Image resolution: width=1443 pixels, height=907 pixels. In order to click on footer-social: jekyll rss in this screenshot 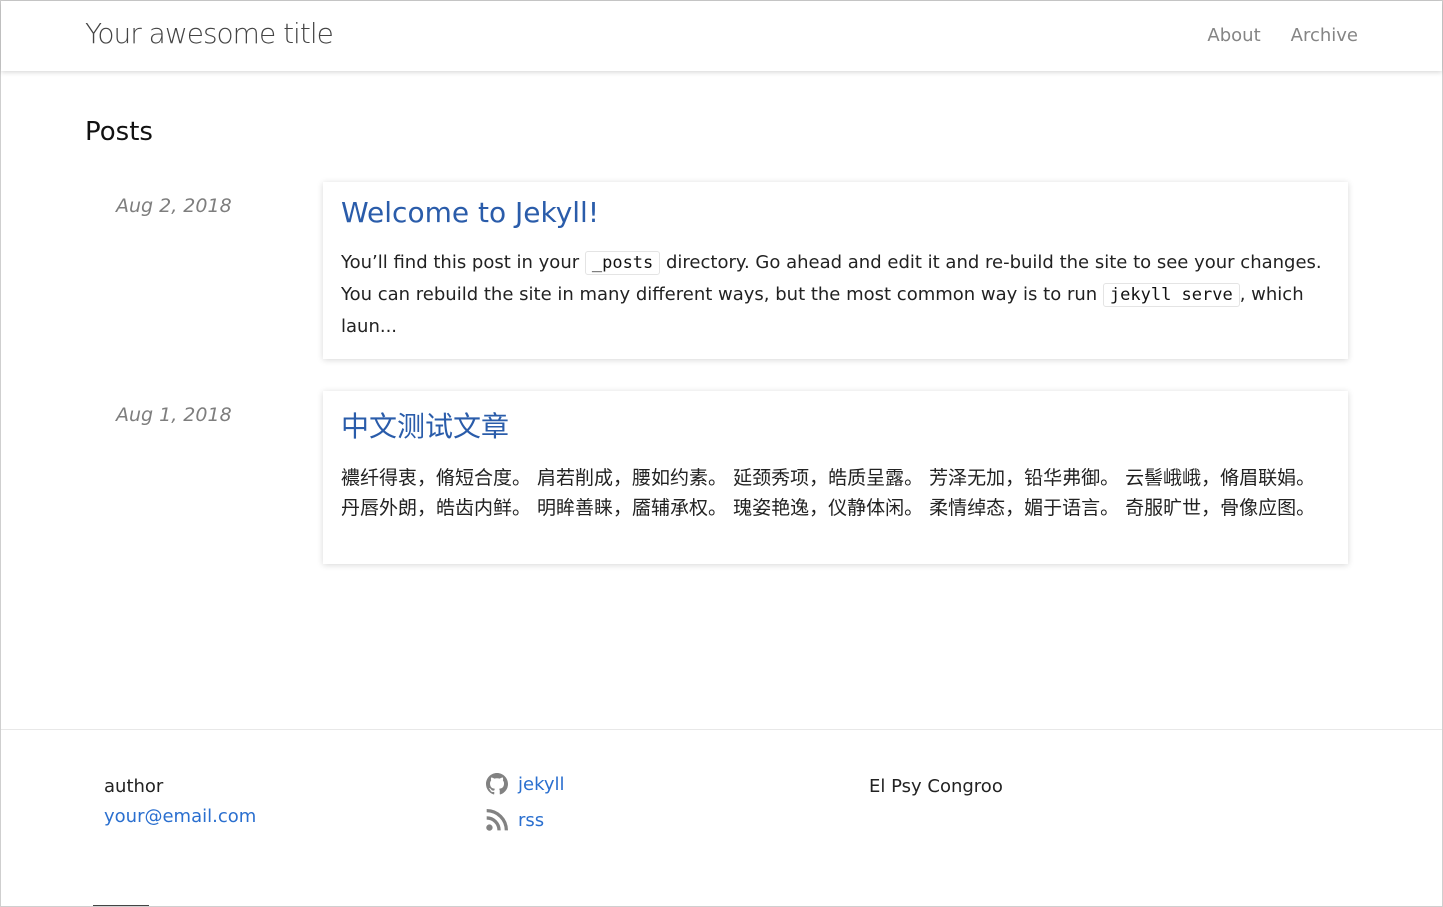, I will do `click(525, 802)`.